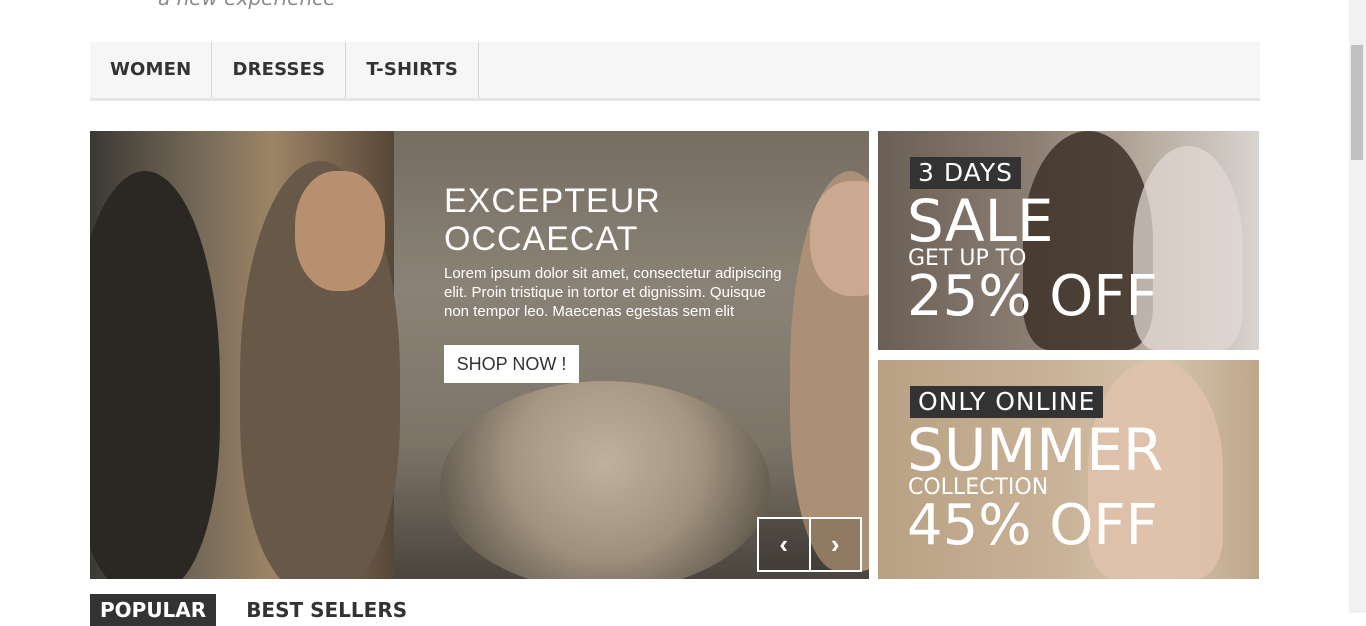 The image size is (1366, 626). Describe the element at coordinates (1068, 240) in the screenshot. I see `promo-banner-sale: 3 DAYS SALE GET UP TO 25% OFF` at that location.